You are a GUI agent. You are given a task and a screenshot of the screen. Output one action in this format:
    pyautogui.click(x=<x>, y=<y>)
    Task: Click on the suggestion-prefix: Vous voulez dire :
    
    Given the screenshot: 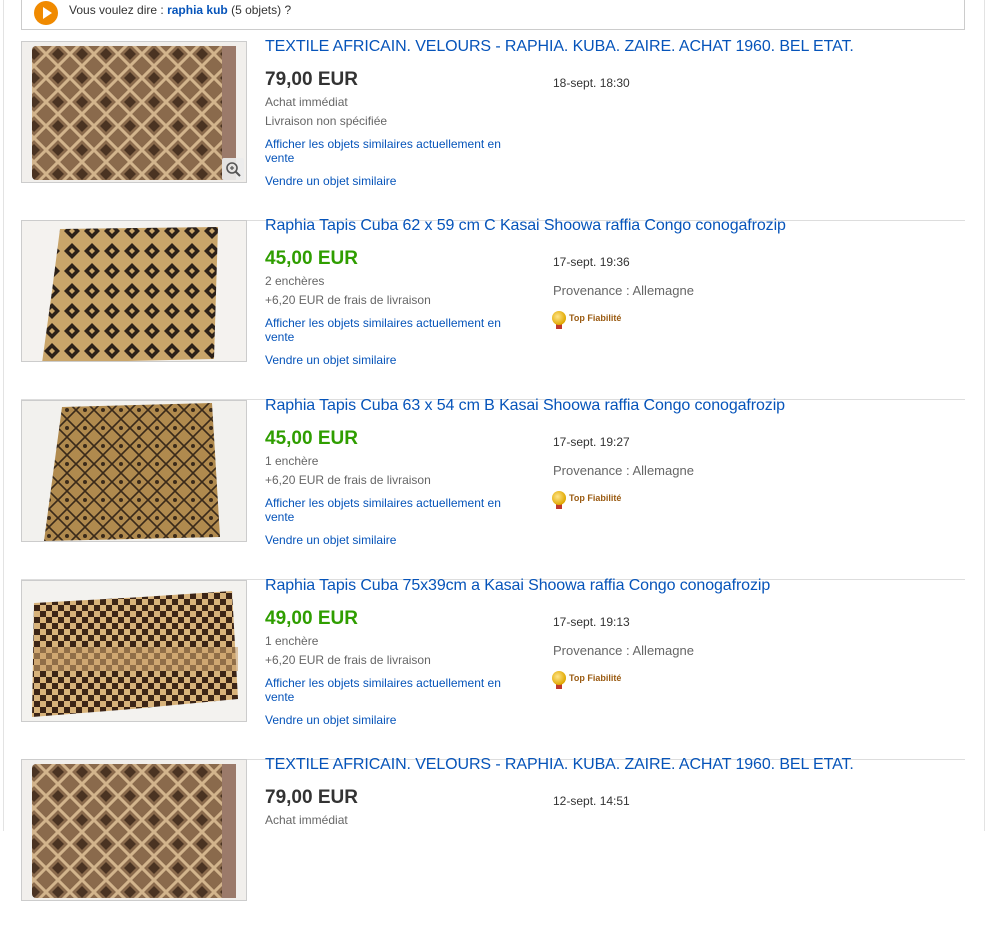 What is the action you would take?
    pyautogui.click(x=118, y=10)
    